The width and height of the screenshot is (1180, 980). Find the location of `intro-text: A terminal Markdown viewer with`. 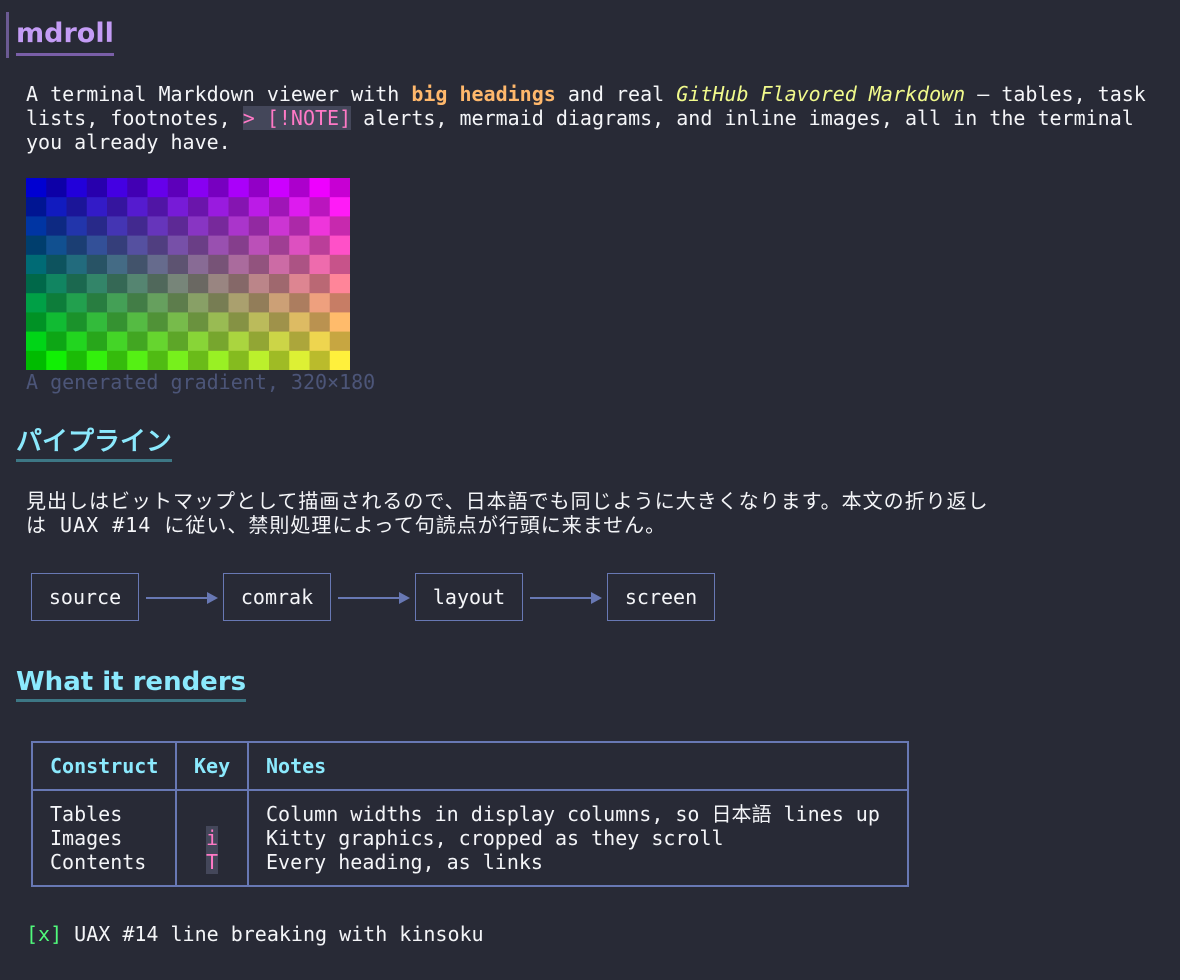

intro-text: A terminal Markdown viewer with is located at coordinates (219, 94).